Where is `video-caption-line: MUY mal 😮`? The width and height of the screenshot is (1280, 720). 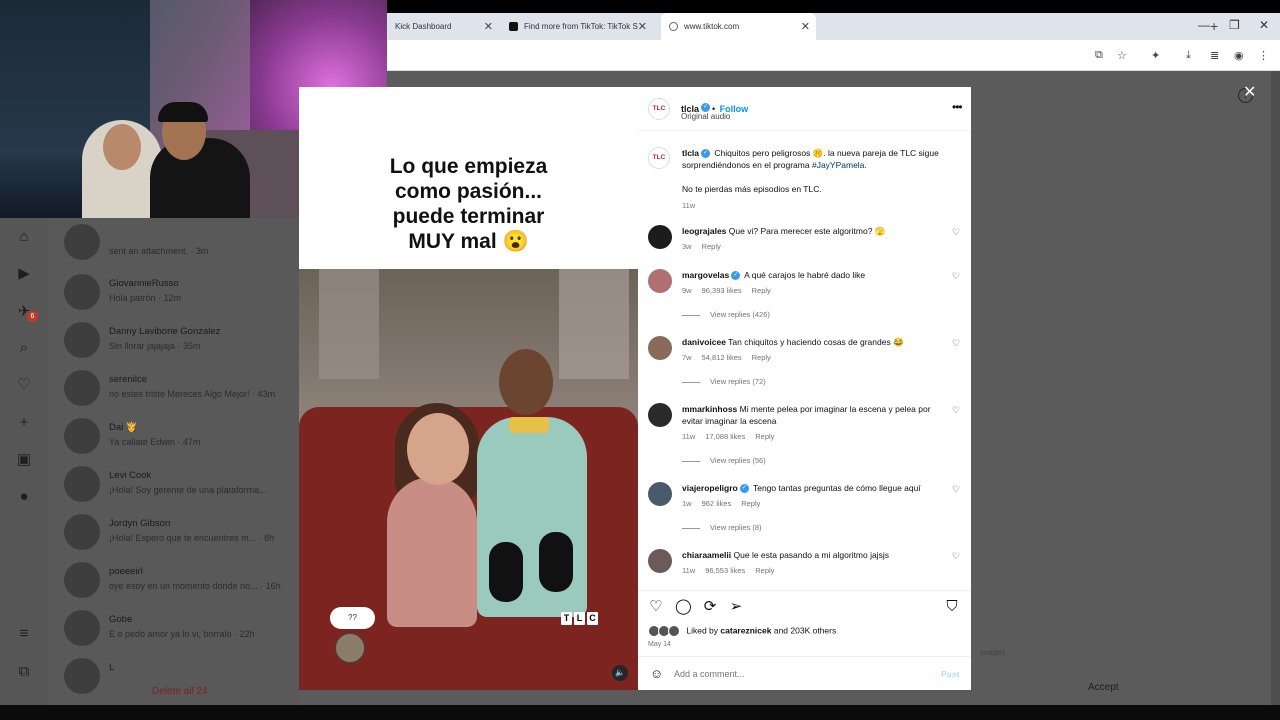 video-caption-line: MUY mal 😮 is located at coordinates (468, 241).